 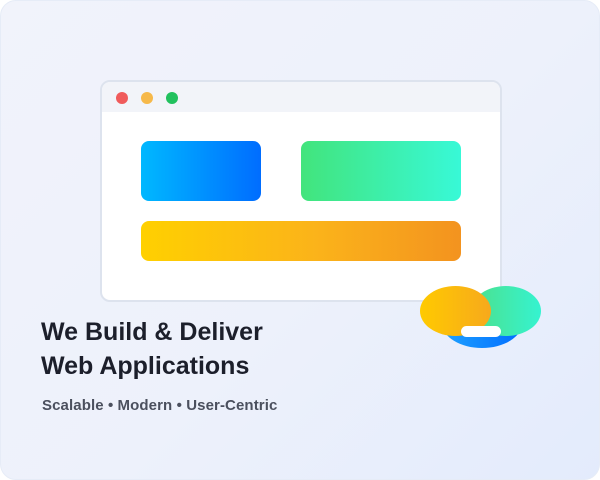 What do you see at coordinates (122, 98) in the screenshot?
I see `close-dot-icon` at bounding box center [122, 98].